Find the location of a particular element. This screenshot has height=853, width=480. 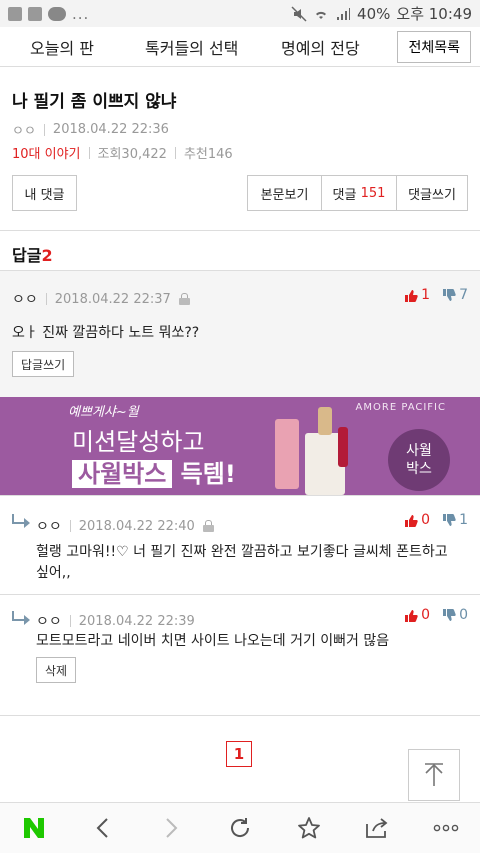

comments-button: 댓글 151 is located at coordinates (358, 193).